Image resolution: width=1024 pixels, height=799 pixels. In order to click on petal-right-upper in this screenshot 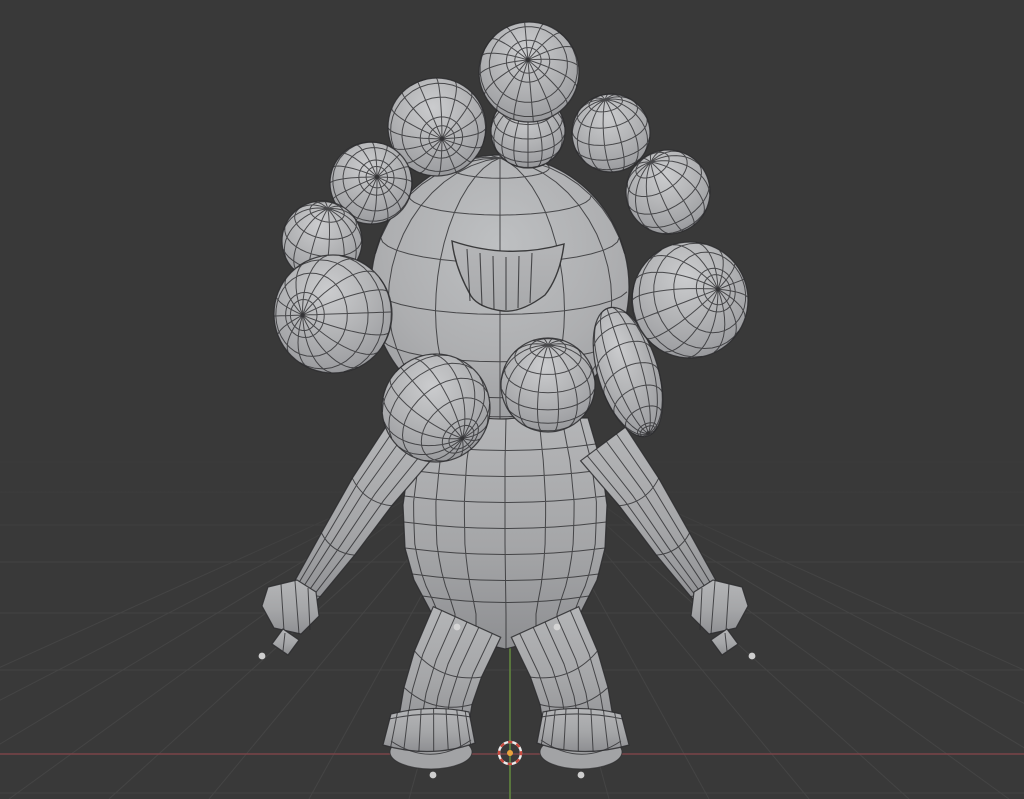, I will do `click(668, 192)`.